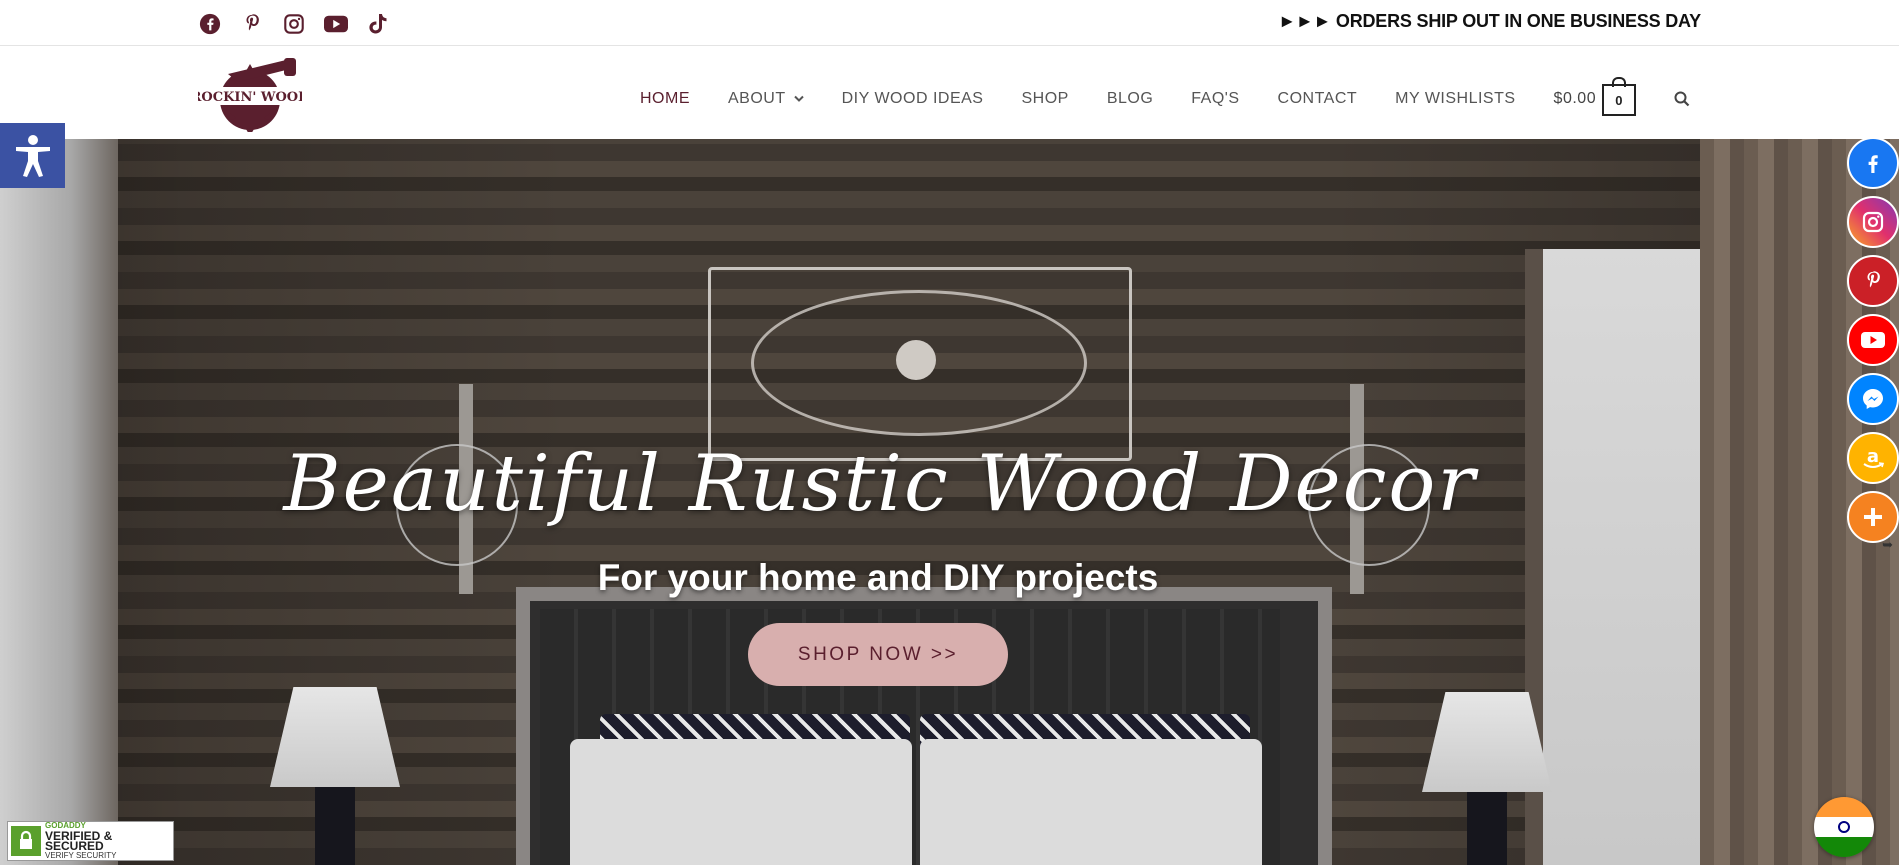 This screenshot has height=865, width=1899. What do you see at coordinates (1873, 517) in the screenshot?
I see `share-more-icon` at bounding box center [1873, 517].